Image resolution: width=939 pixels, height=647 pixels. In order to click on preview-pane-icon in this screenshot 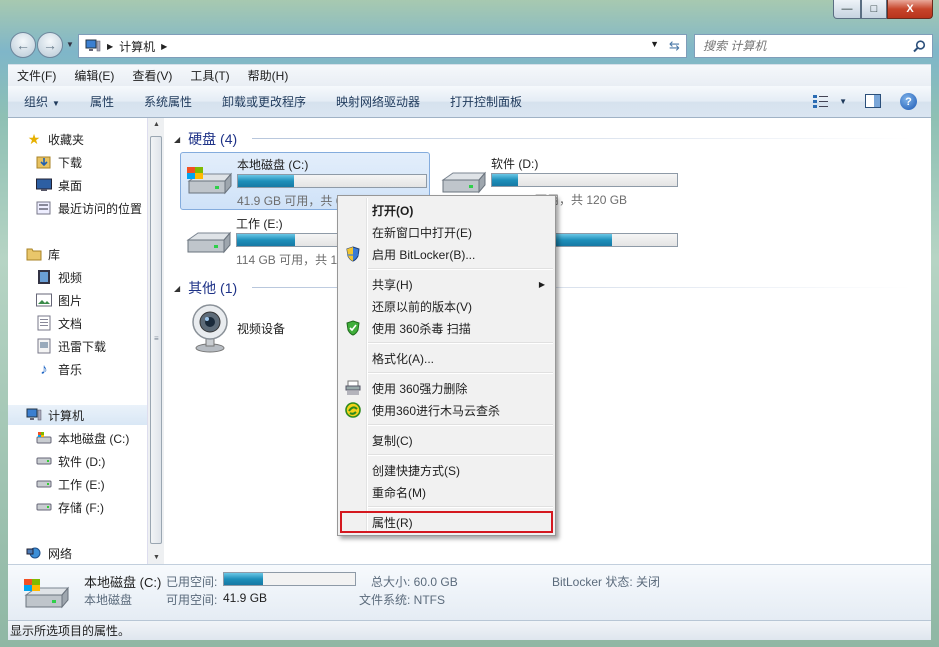, I will do `click(873, 101)`.